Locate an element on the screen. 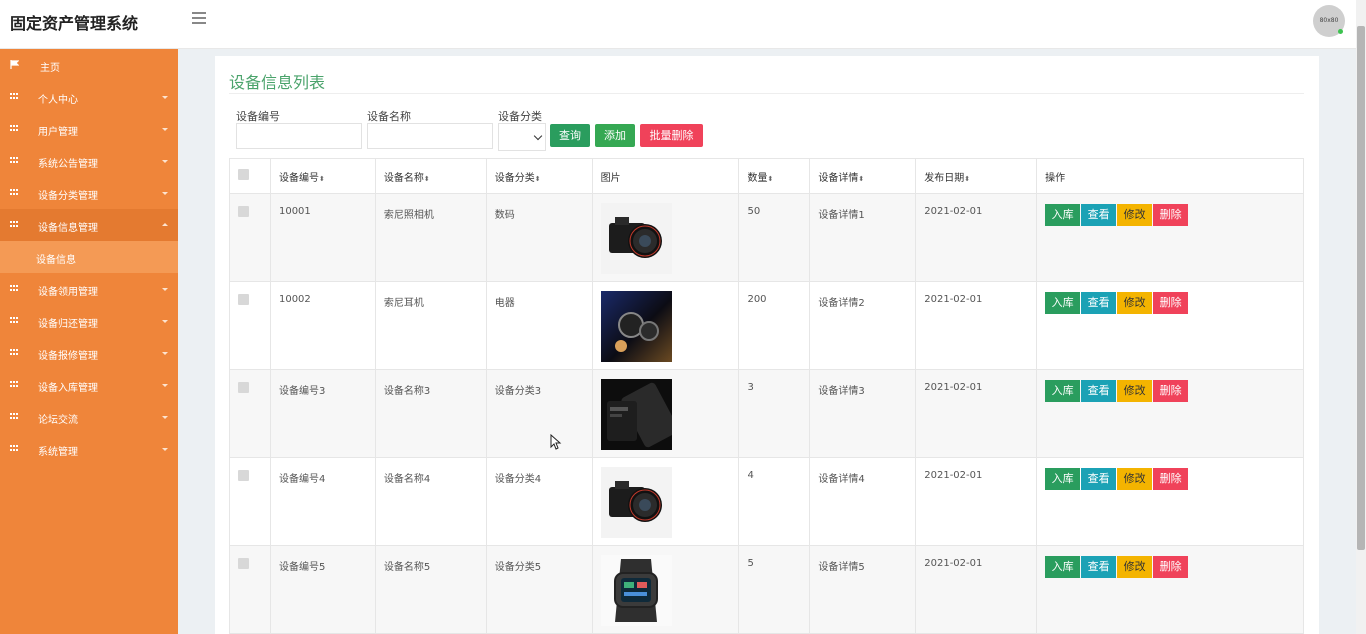 This screenshot has width=1366, height=634. flag-icon is located at coordinates (14, 64).